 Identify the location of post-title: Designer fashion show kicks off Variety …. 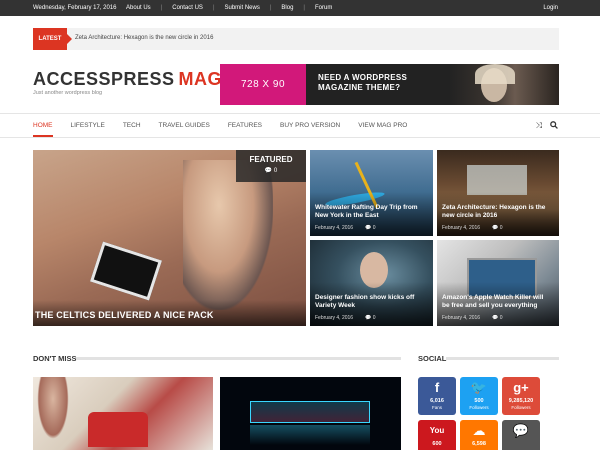
(370, 302).